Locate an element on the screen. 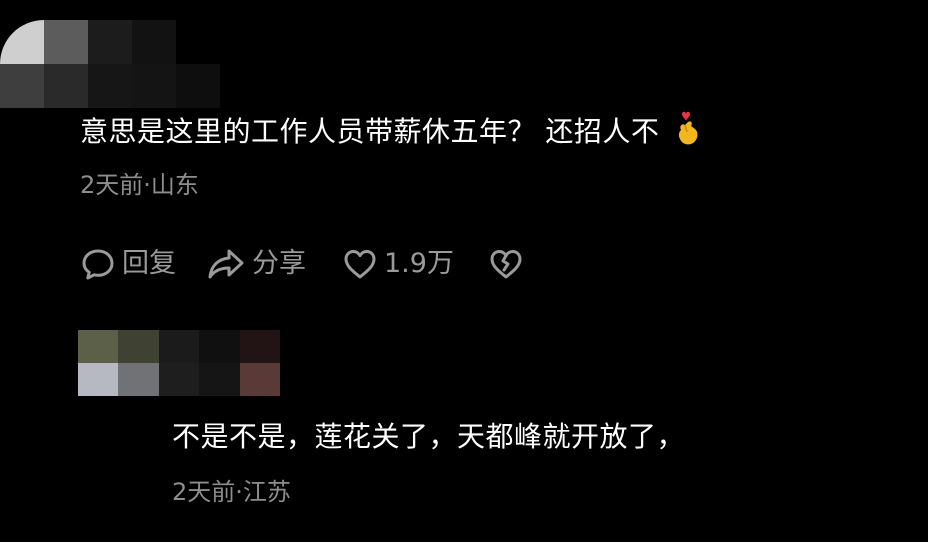 Image resolution: width=928 pixels, height=542 pixels. comment-1-meta: 2天前·山东 is located at coordinates (139, 185).